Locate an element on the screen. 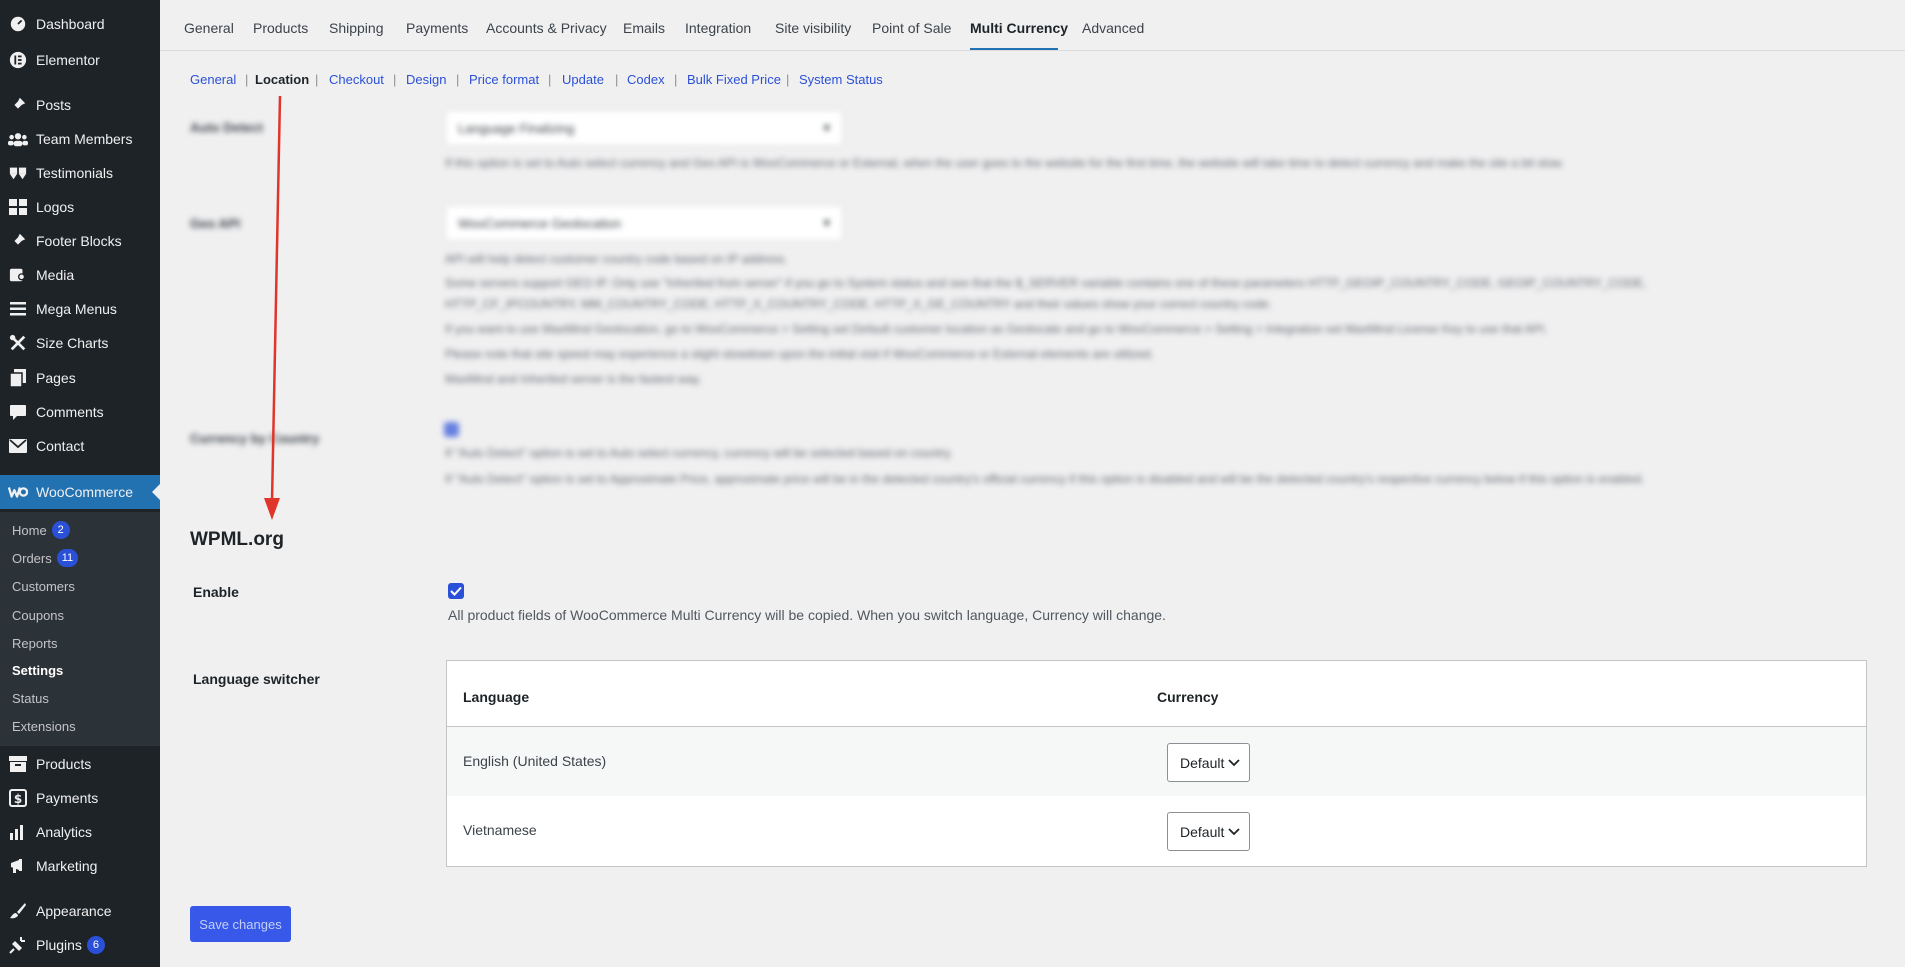  menu-dashboard: Dashboard is located at coordinates (80, 24).